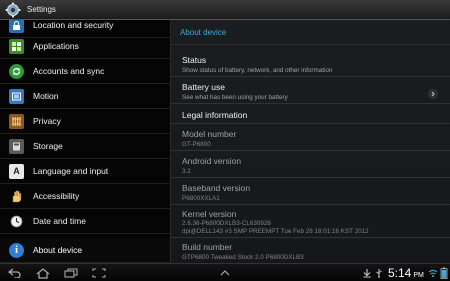 This screenshot has height=281, width=450. I want to click on sidebar-item-label: Privacy, so click(47, 121).